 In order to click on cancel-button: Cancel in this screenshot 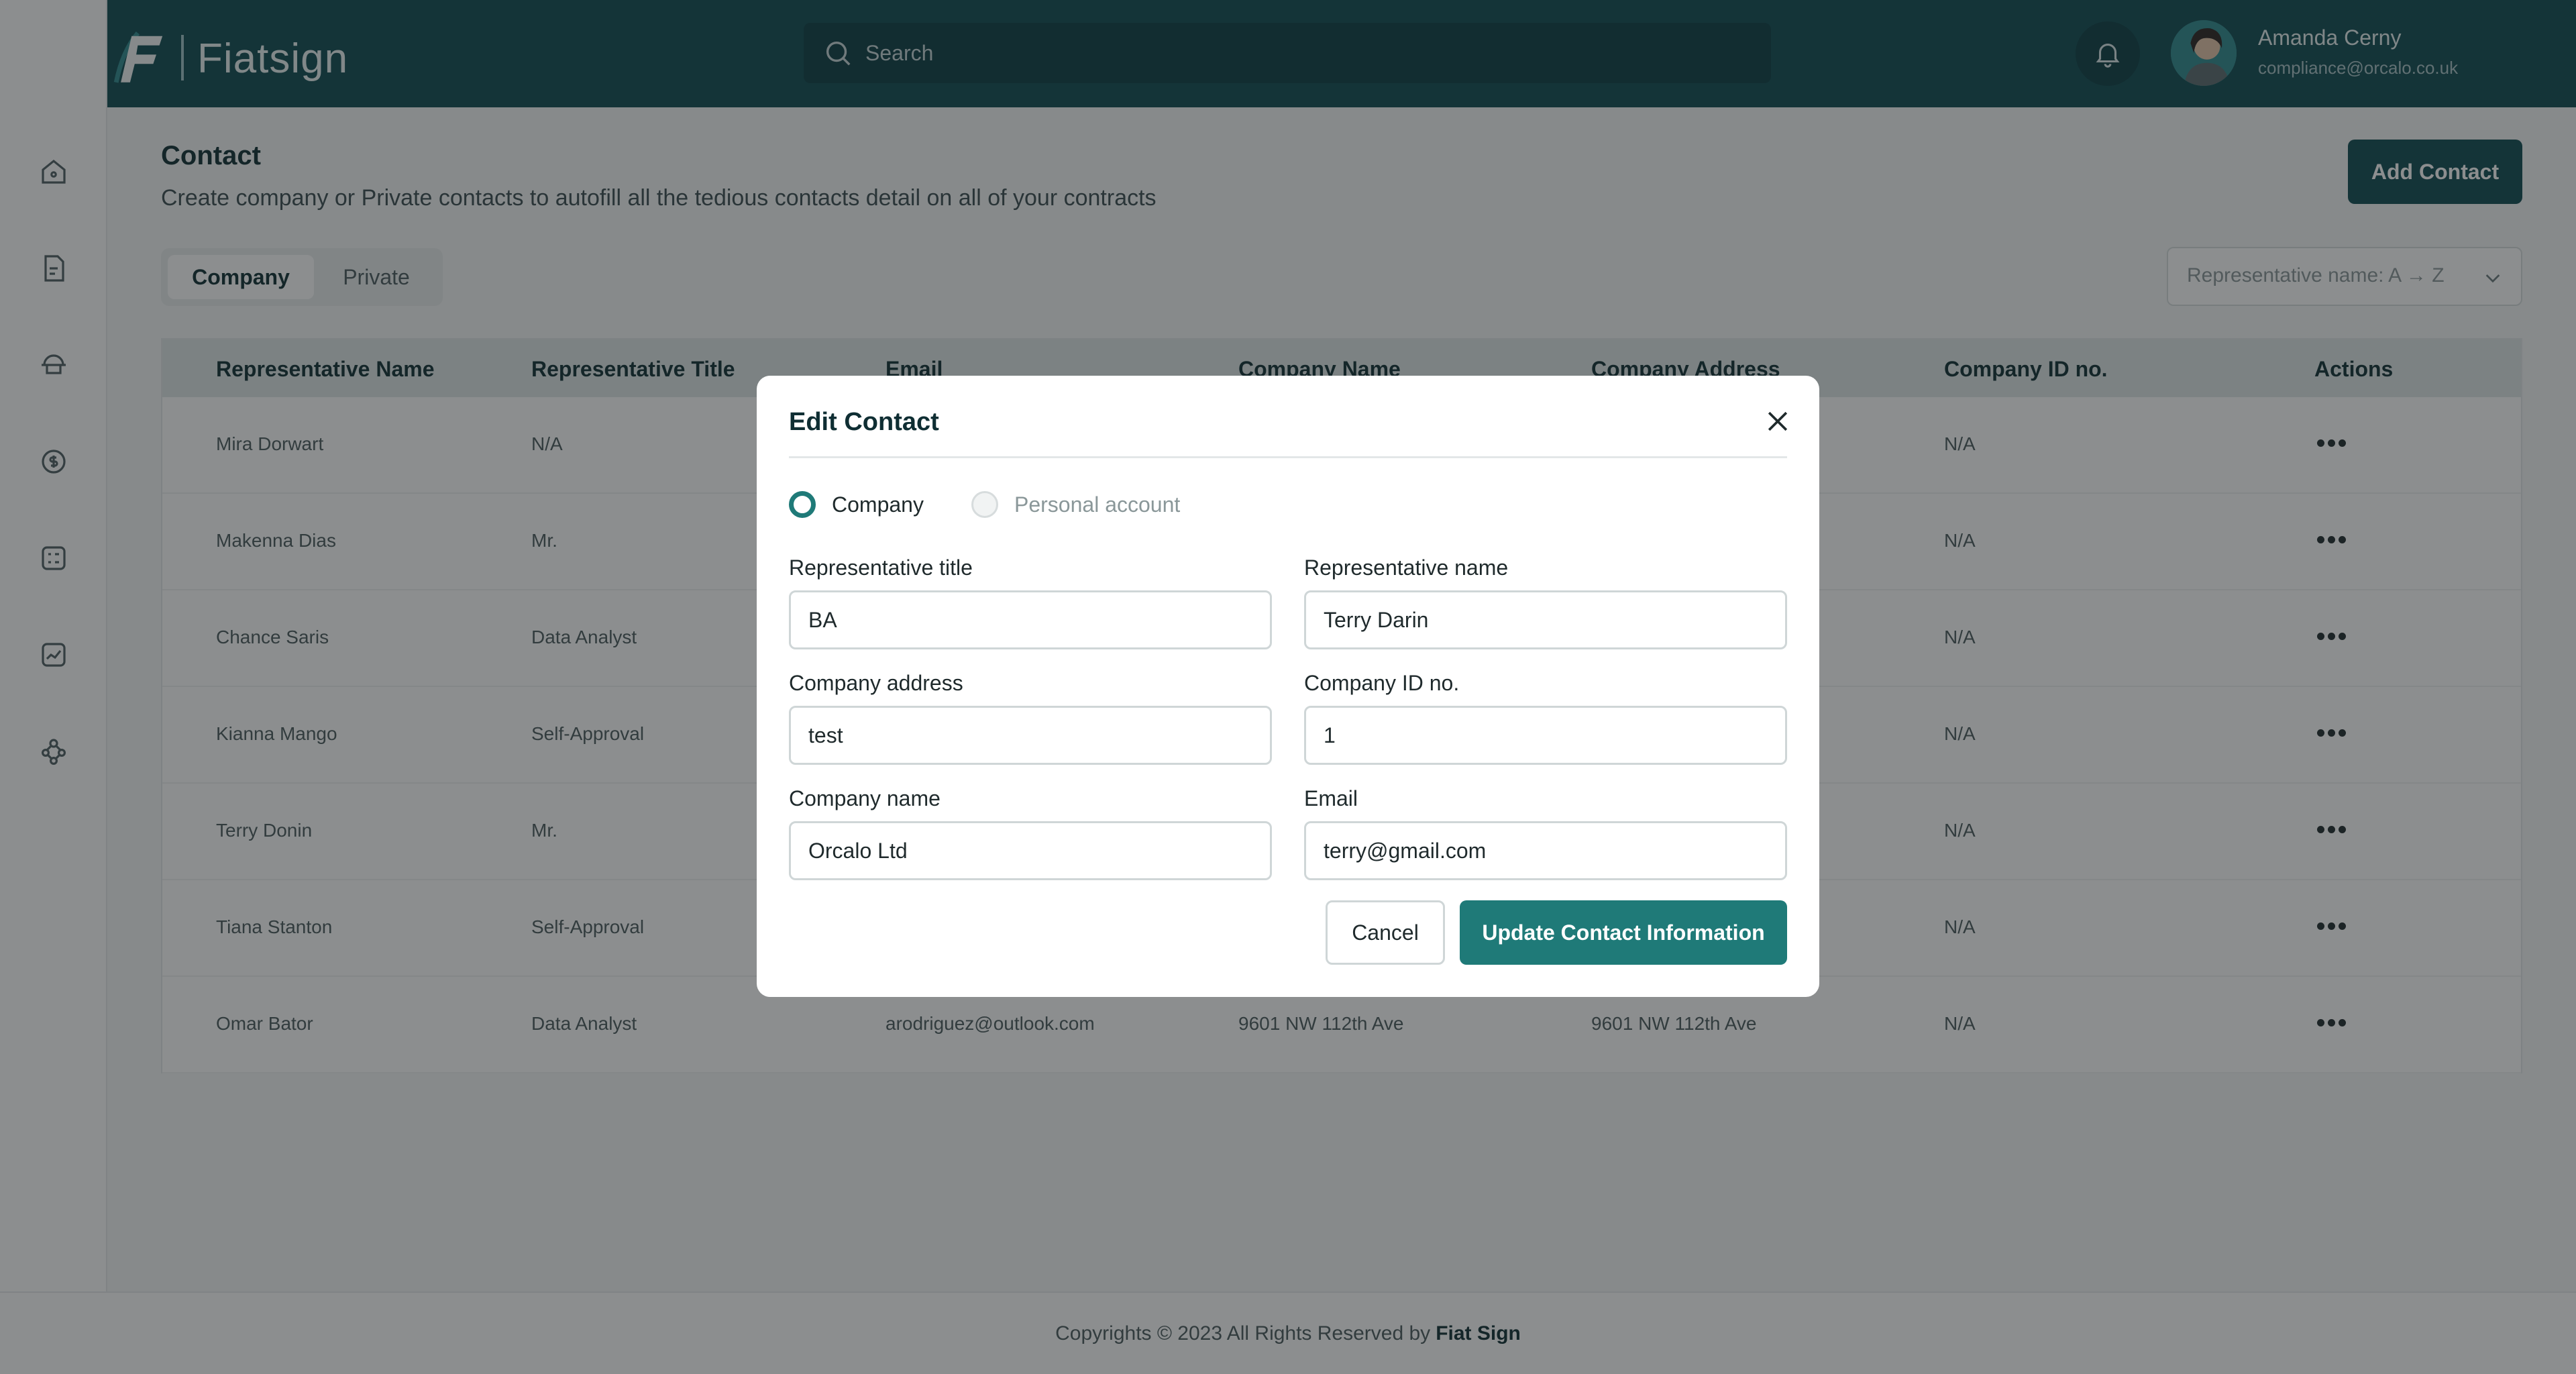, I will do `click(1385, 932)`.